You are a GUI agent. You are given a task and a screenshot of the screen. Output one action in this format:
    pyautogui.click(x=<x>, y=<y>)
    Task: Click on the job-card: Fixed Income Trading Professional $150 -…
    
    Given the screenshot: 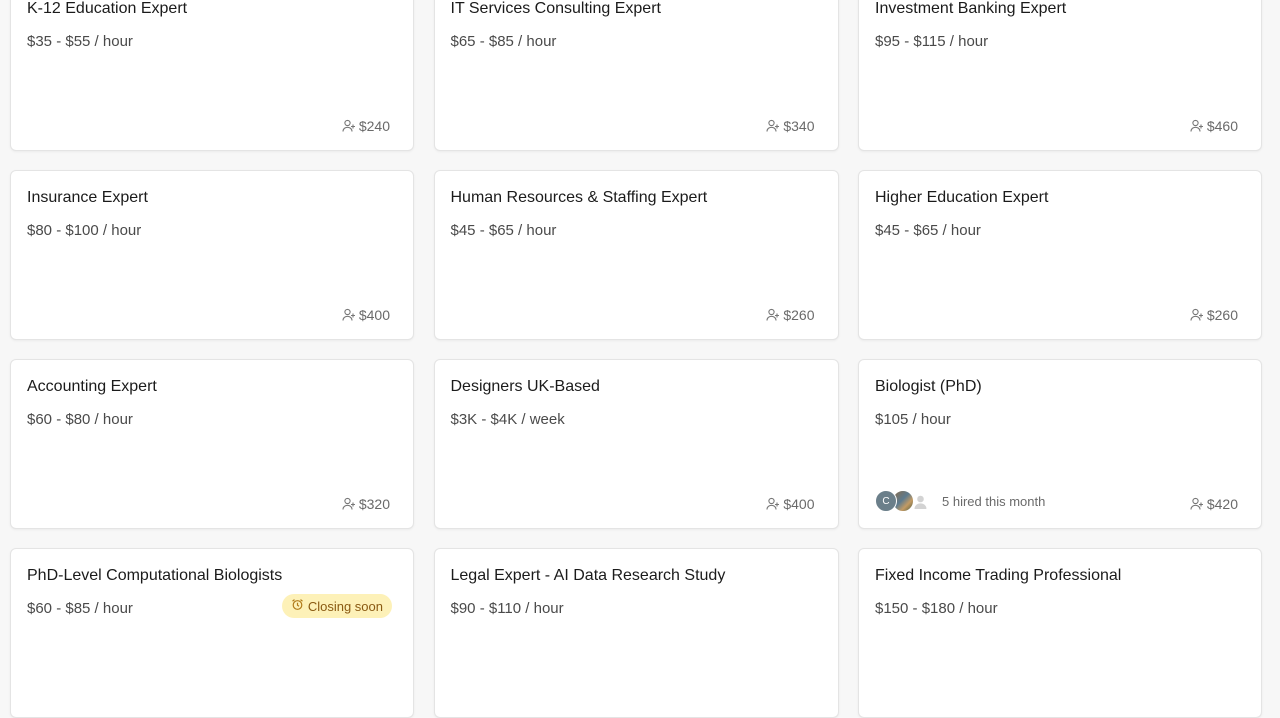 What is the action you would take?
    pyautogui.click(x=1060, y=633)
    